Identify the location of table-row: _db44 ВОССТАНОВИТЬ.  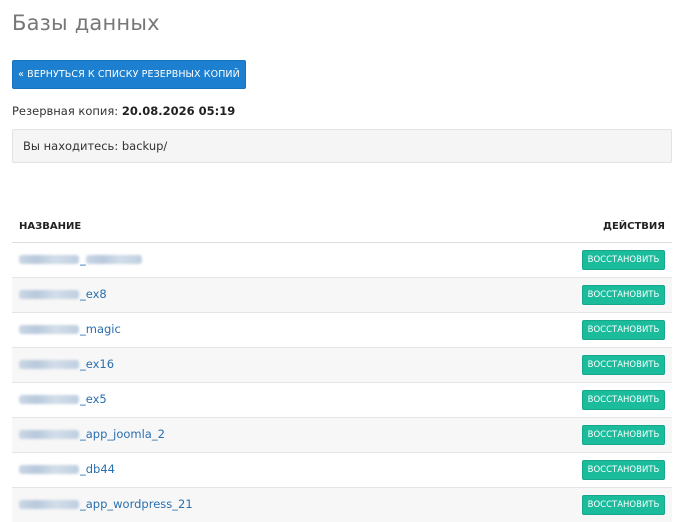
(342, 470).